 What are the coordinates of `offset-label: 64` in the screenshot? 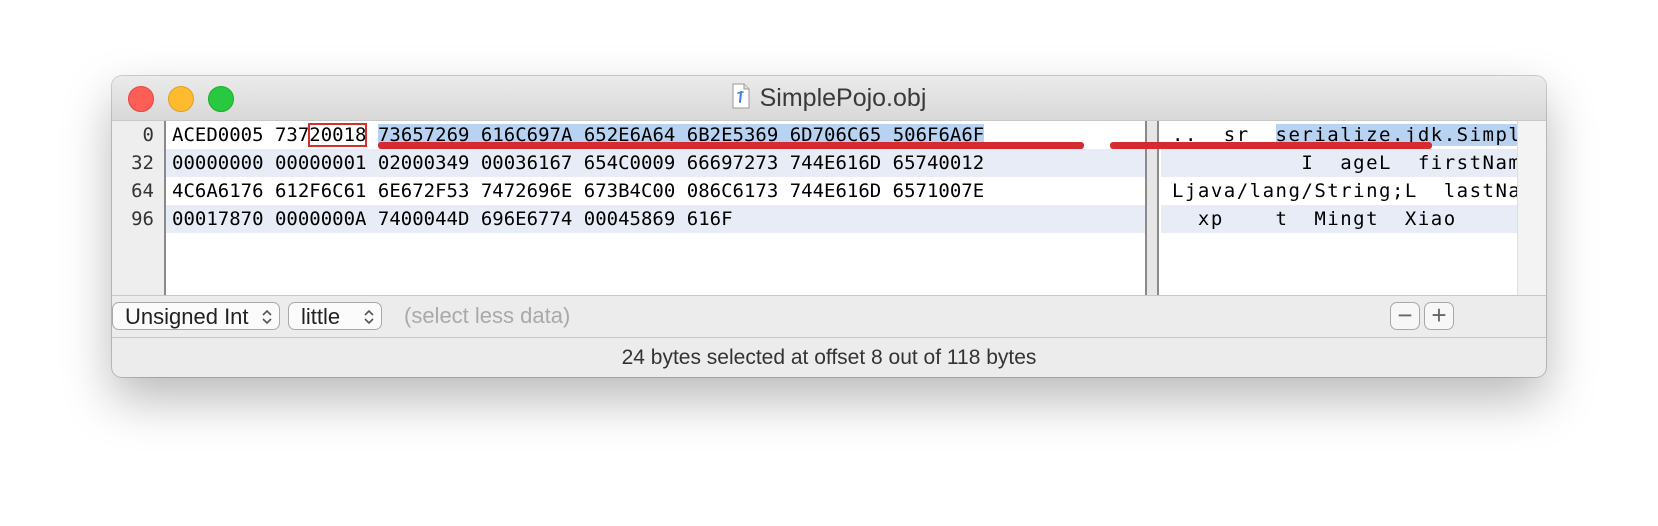 It's located at (142, 191).